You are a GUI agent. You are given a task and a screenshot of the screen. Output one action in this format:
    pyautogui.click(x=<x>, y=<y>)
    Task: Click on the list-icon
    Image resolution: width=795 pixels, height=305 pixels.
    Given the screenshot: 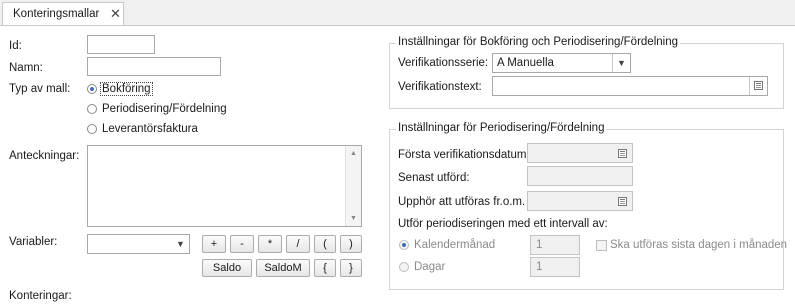 What is the action you would take?
    pyautogui.click(x=758, y=86)
    